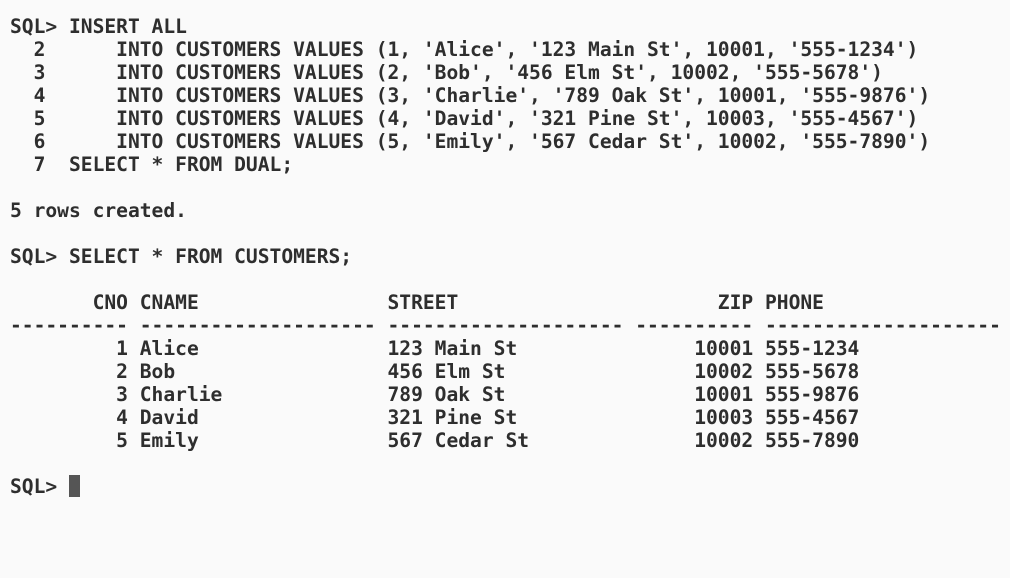  I want to click on sql-prompt: SQL>, so click(39, 486).